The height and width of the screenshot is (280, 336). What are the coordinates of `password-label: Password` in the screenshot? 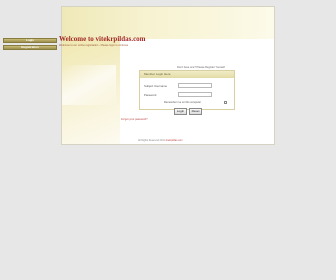 It's located at (150, 95).